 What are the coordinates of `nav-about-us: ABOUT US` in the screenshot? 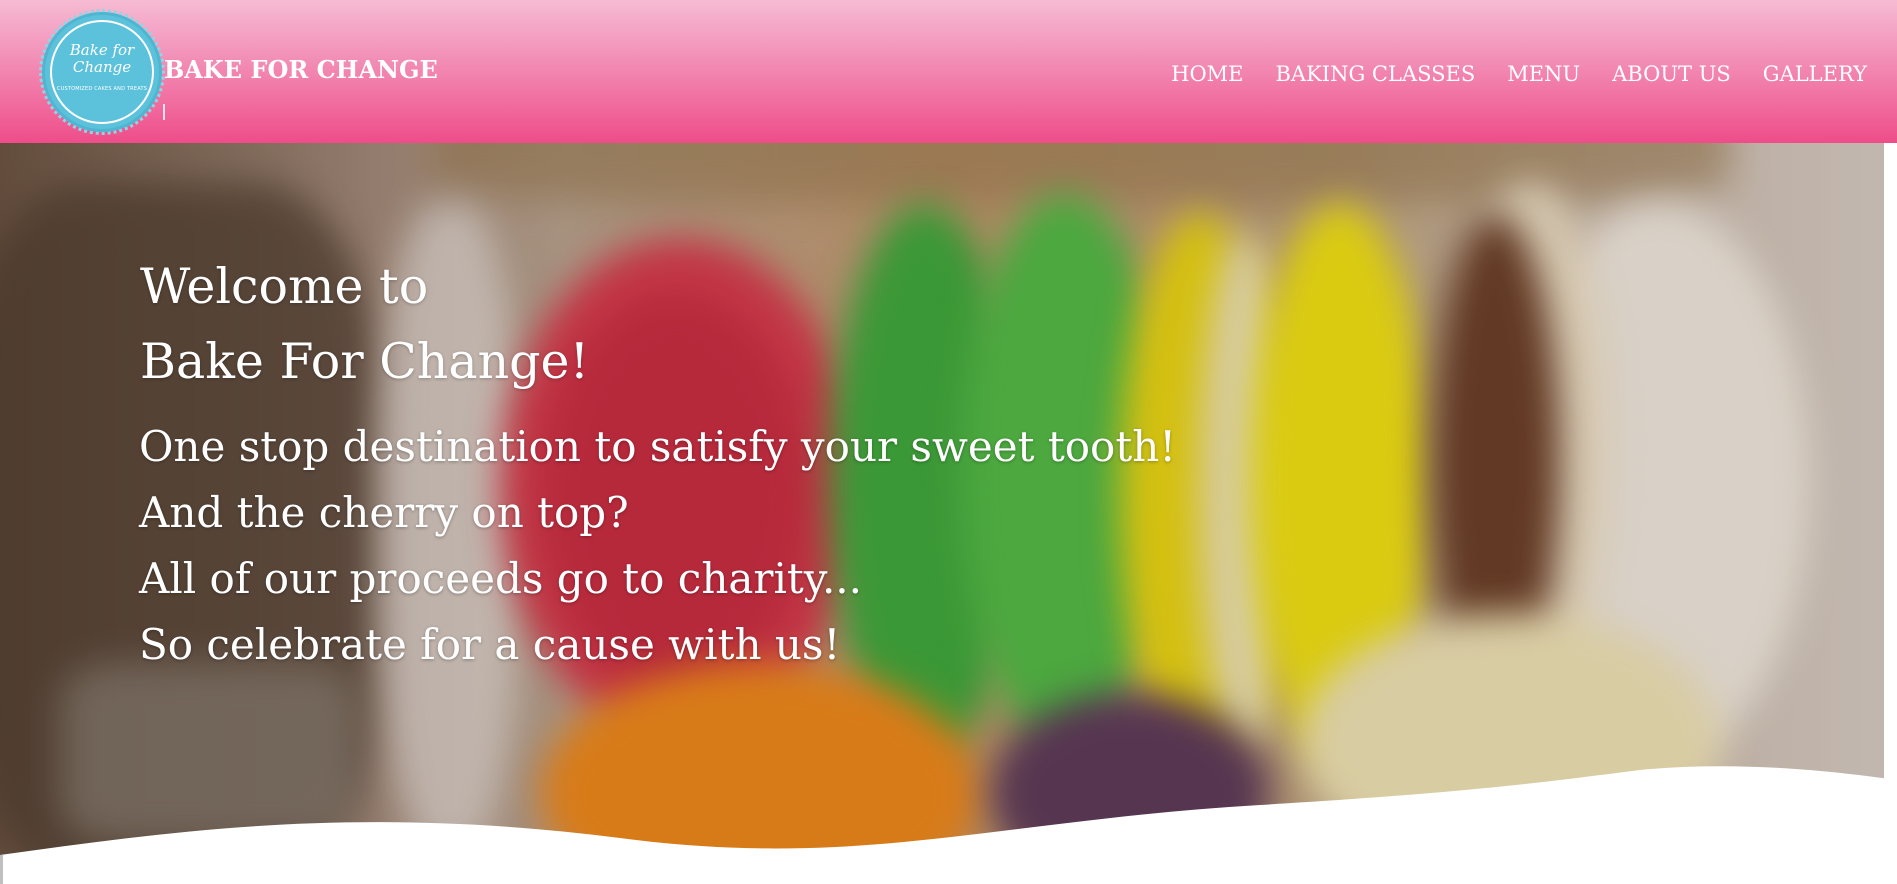 It's located at (1671, 74).